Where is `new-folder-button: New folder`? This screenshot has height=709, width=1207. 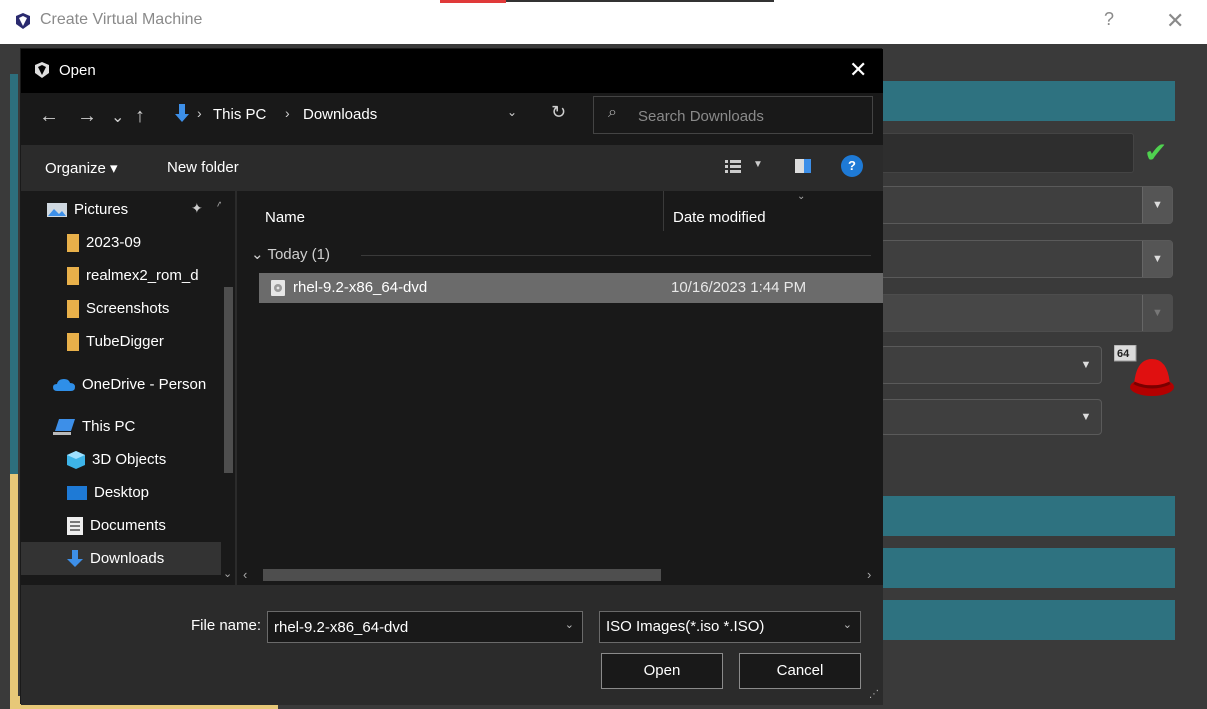 new-folder-button: New folder is located at coordinates (203, 167).